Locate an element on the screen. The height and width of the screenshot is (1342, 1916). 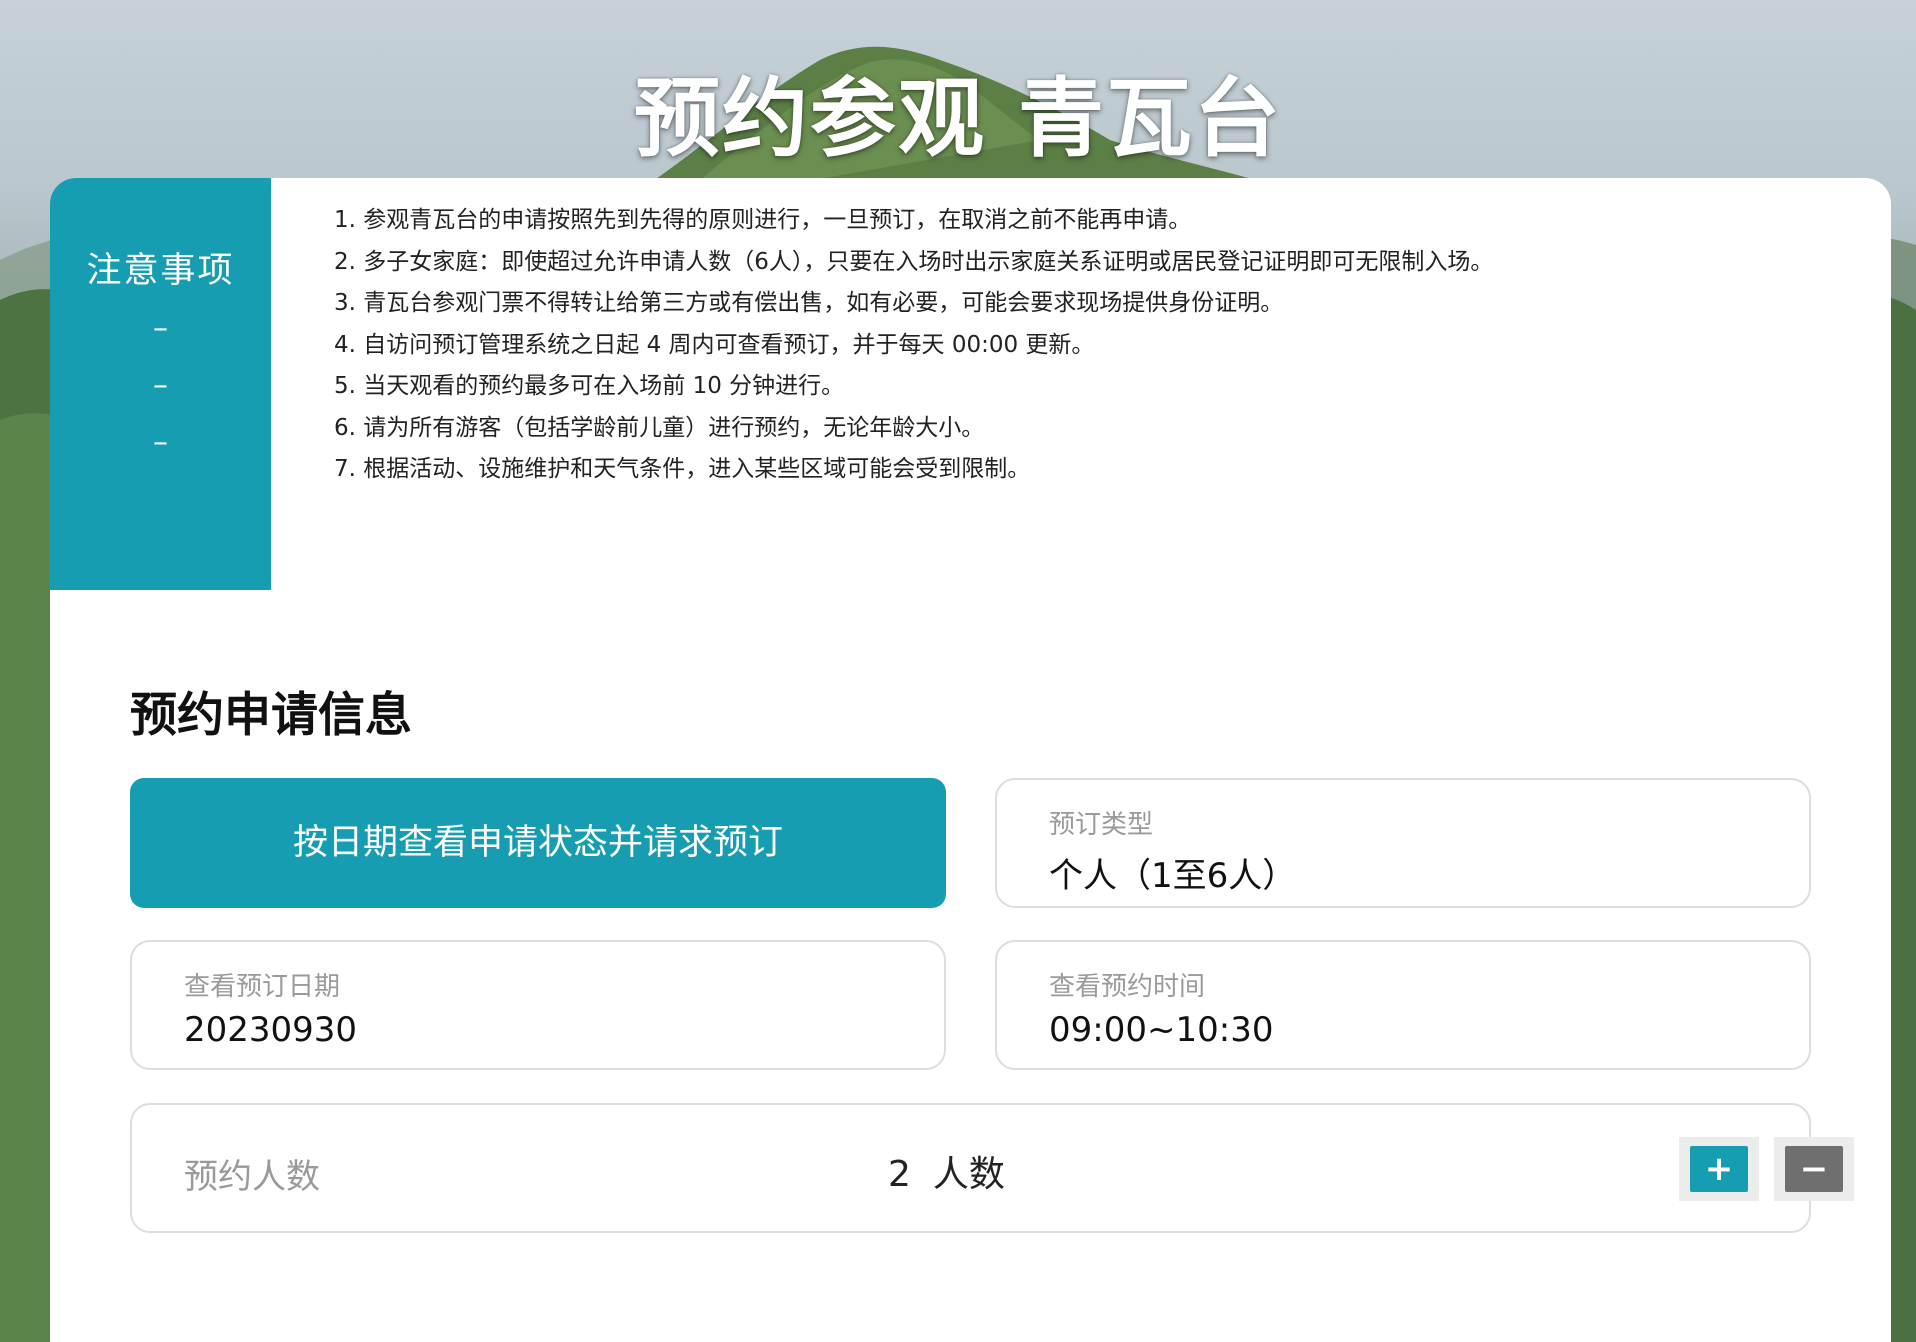
booking-time-value: 09:00~10:30 is located at coordinates (1161, 1030).